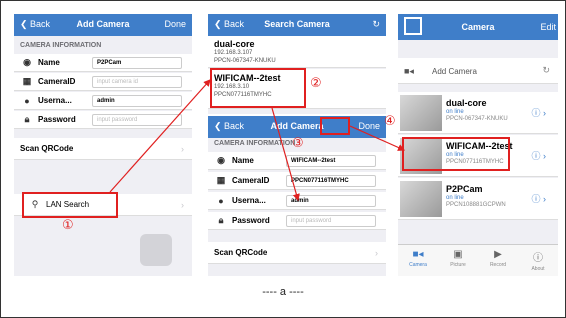 This screenshot has height=318, width=566. I want to click on arrow-search-to-add, so click(285, 154).